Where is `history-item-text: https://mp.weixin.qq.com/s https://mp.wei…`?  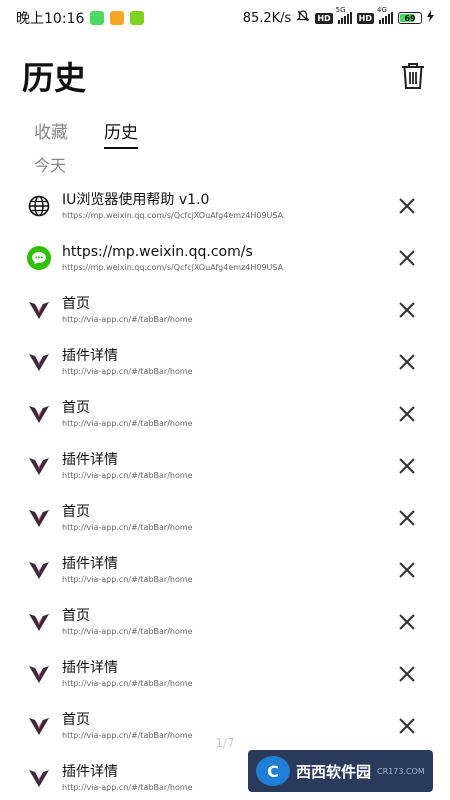
history-item-text: https://mp.weixin.qq.com/s https://mp.wei… is located at coordinates (229, 258).